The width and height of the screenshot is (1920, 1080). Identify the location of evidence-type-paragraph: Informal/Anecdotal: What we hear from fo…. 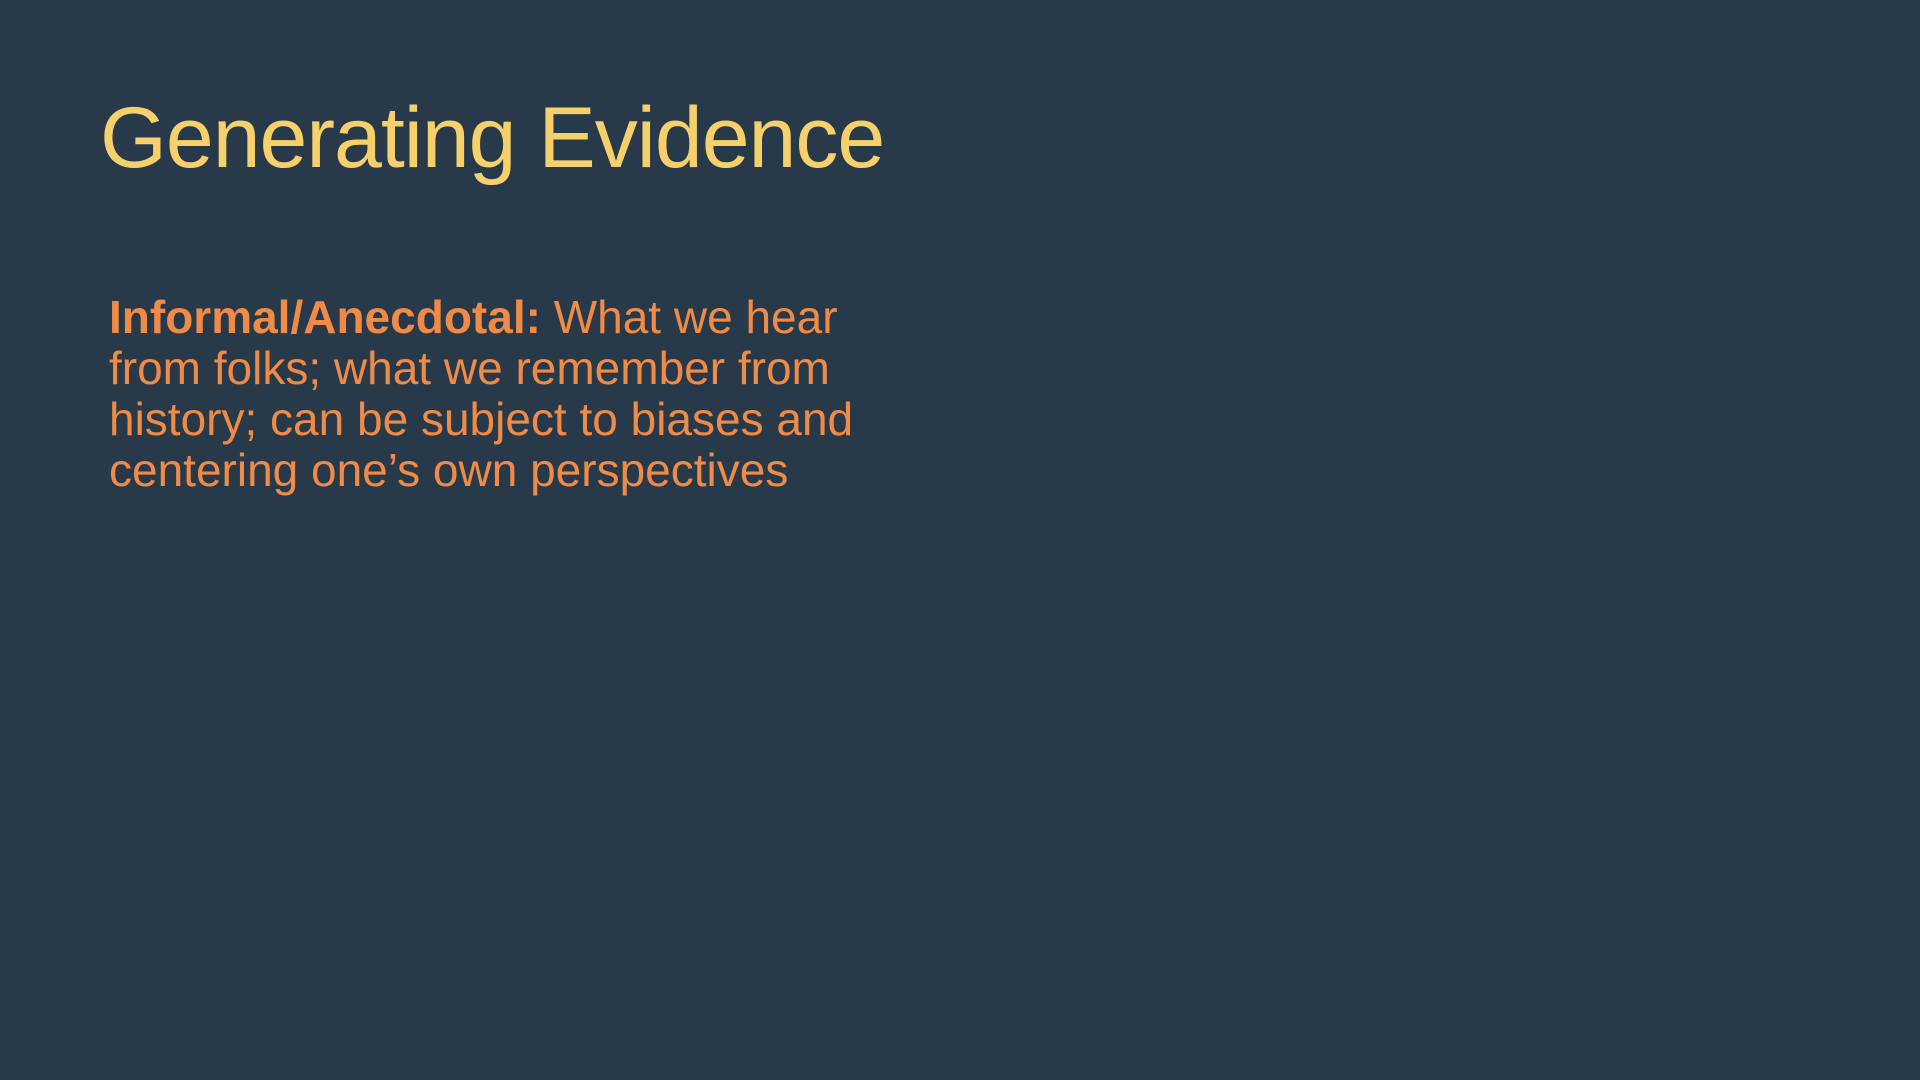
(519, 394).